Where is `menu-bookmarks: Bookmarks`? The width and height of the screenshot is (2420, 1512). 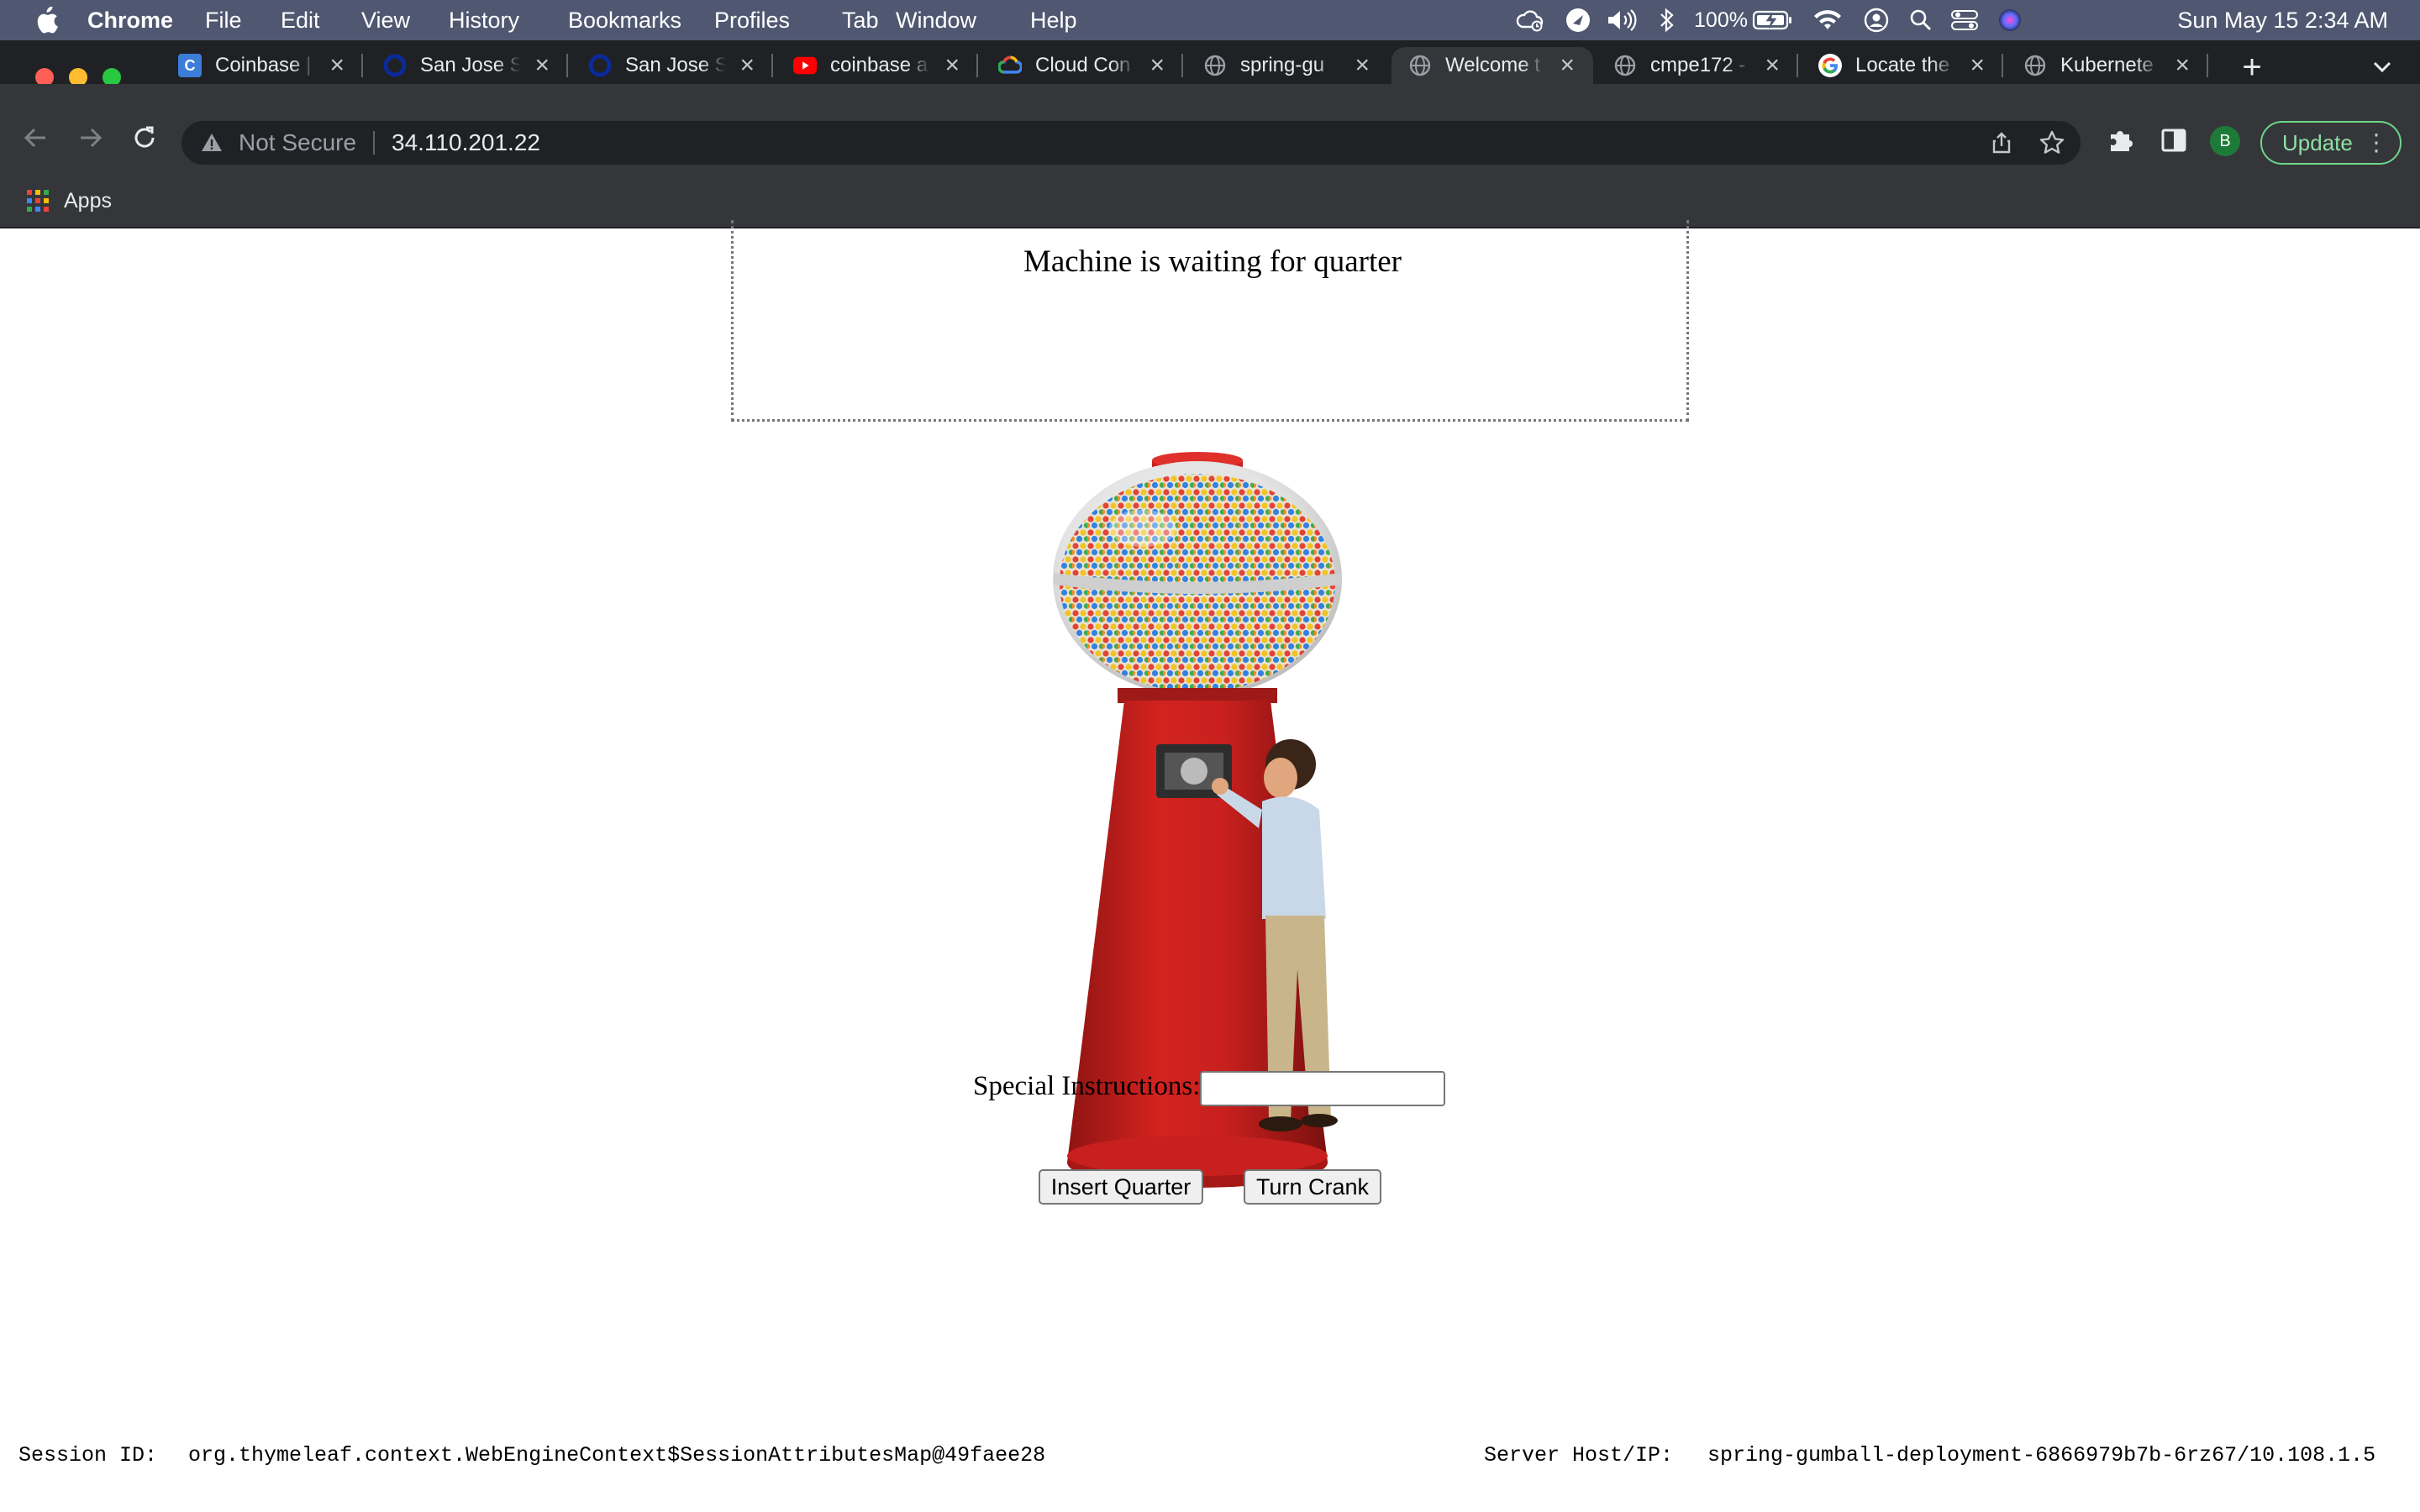
menu-bookmarks: Bookmarks is located at coordinates (641, 21).